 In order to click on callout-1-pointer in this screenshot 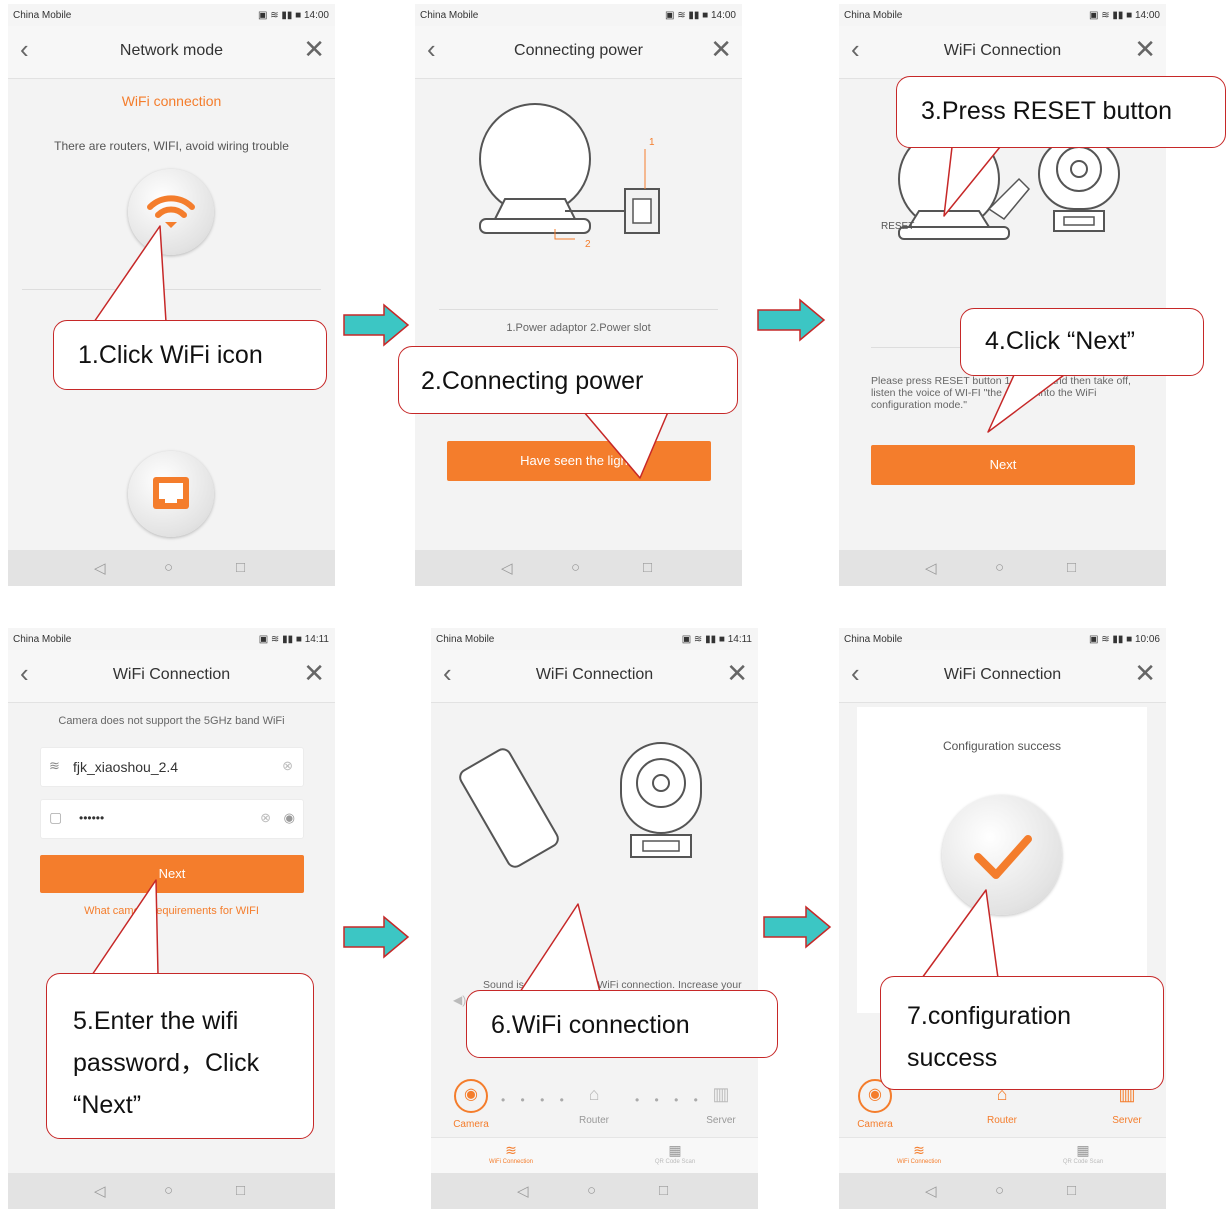, I will do `click(130, 274)`.